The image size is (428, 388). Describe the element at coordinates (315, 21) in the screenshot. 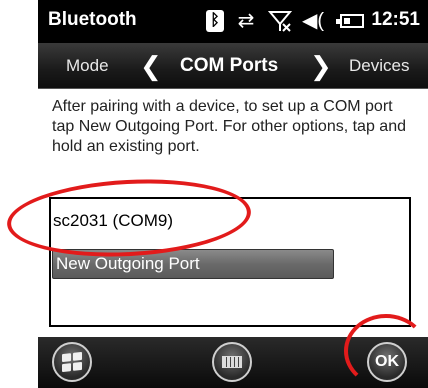

I see `volume-icon: ◀︎(` at that location.